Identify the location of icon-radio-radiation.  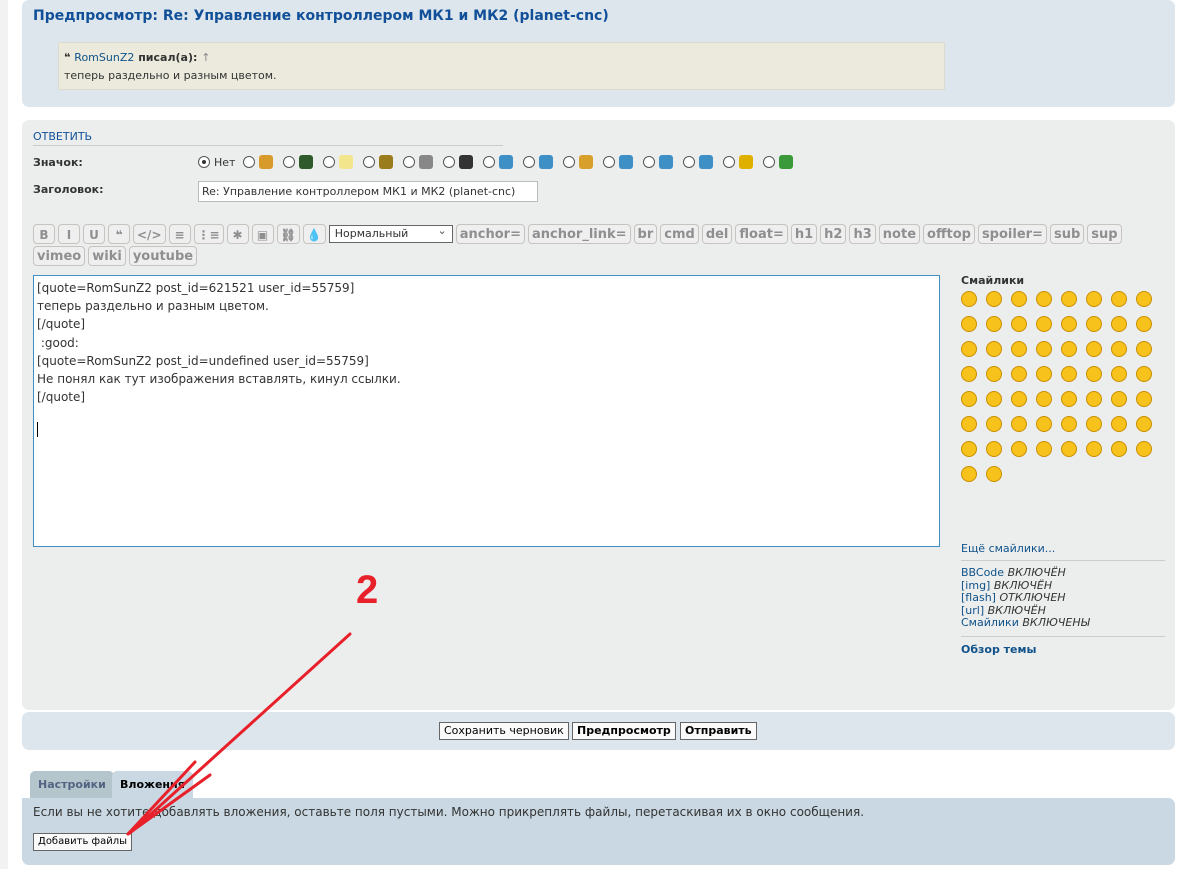
(529, 162).